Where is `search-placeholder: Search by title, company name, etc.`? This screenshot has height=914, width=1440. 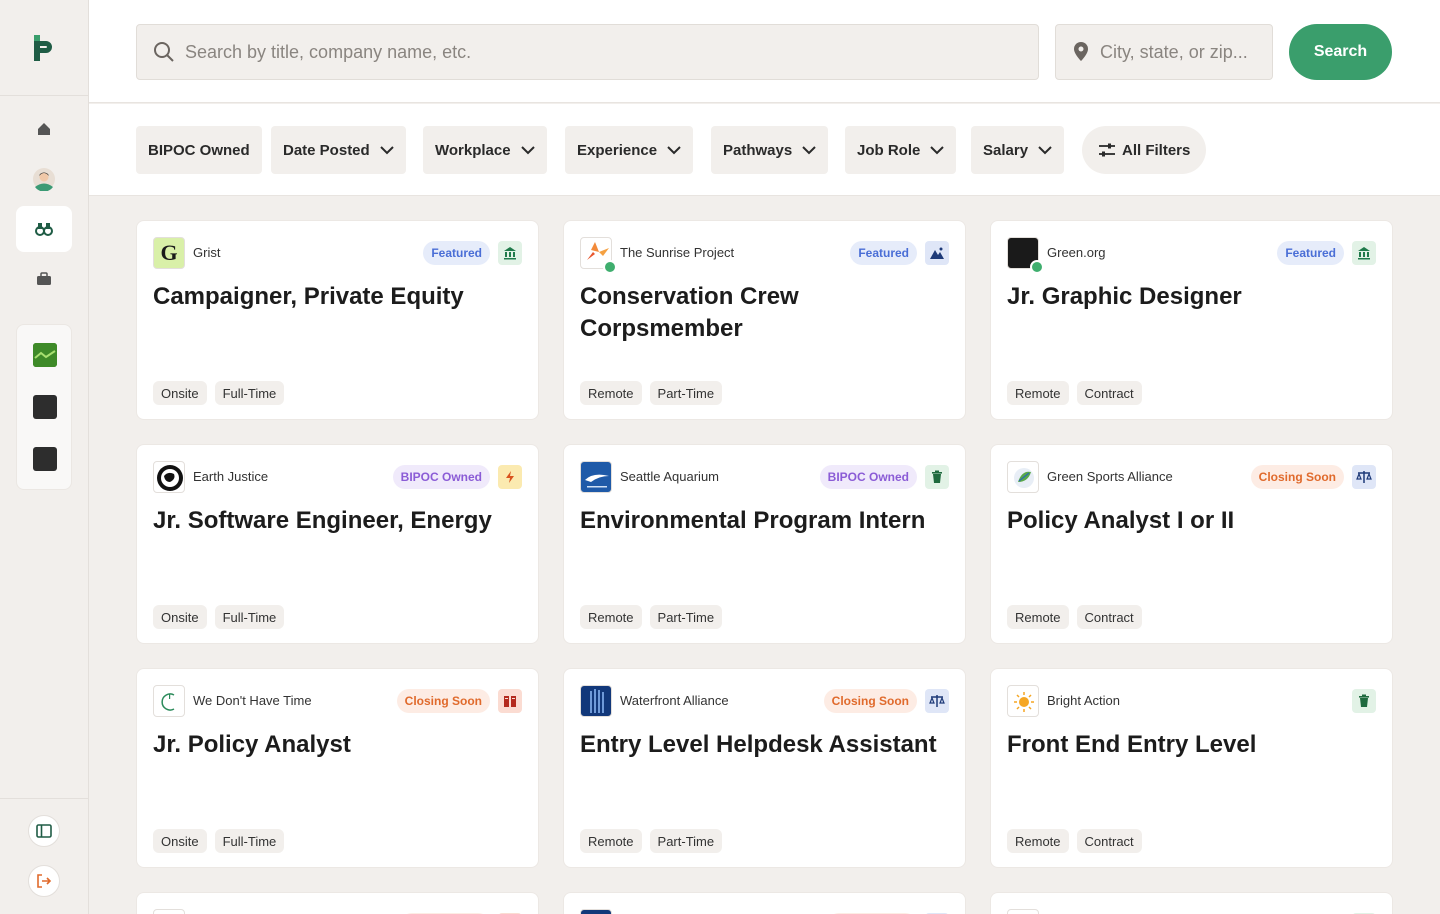 search-placeholder: Search by title, company name, etc. is located at coordinates (328, 51).